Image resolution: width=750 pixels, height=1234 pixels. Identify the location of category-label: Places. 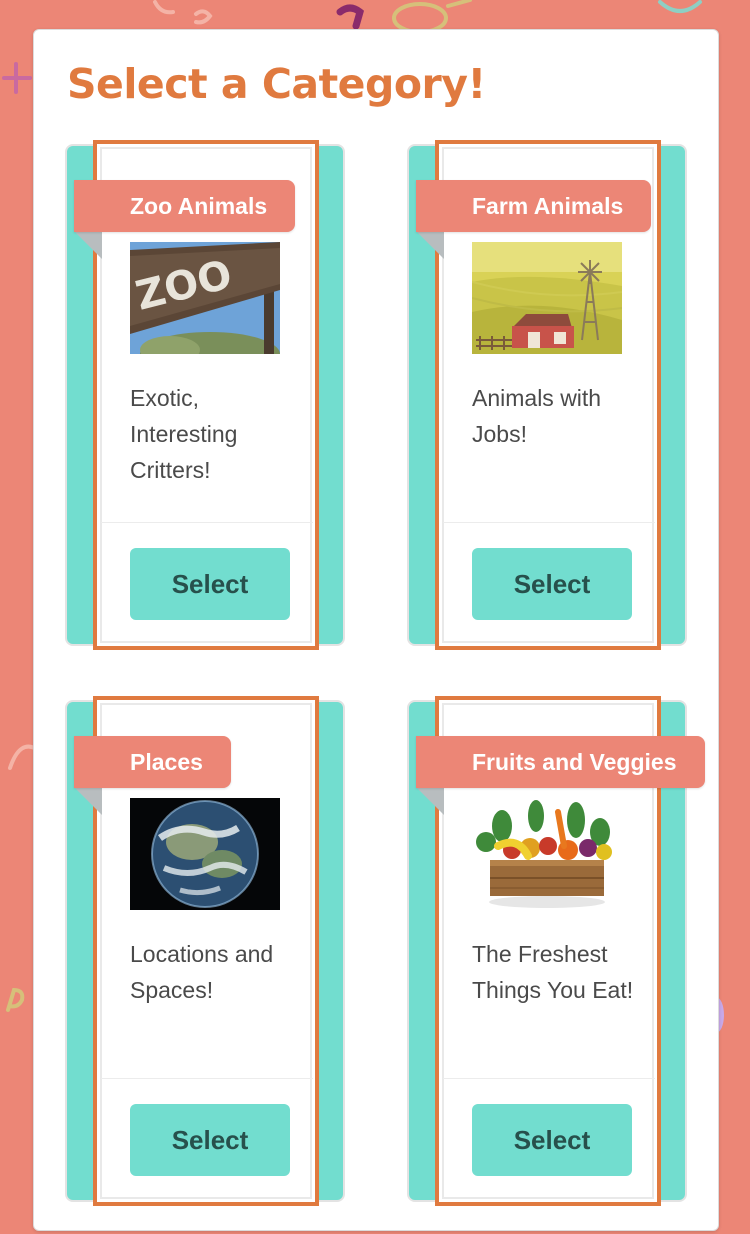
(152, 762).